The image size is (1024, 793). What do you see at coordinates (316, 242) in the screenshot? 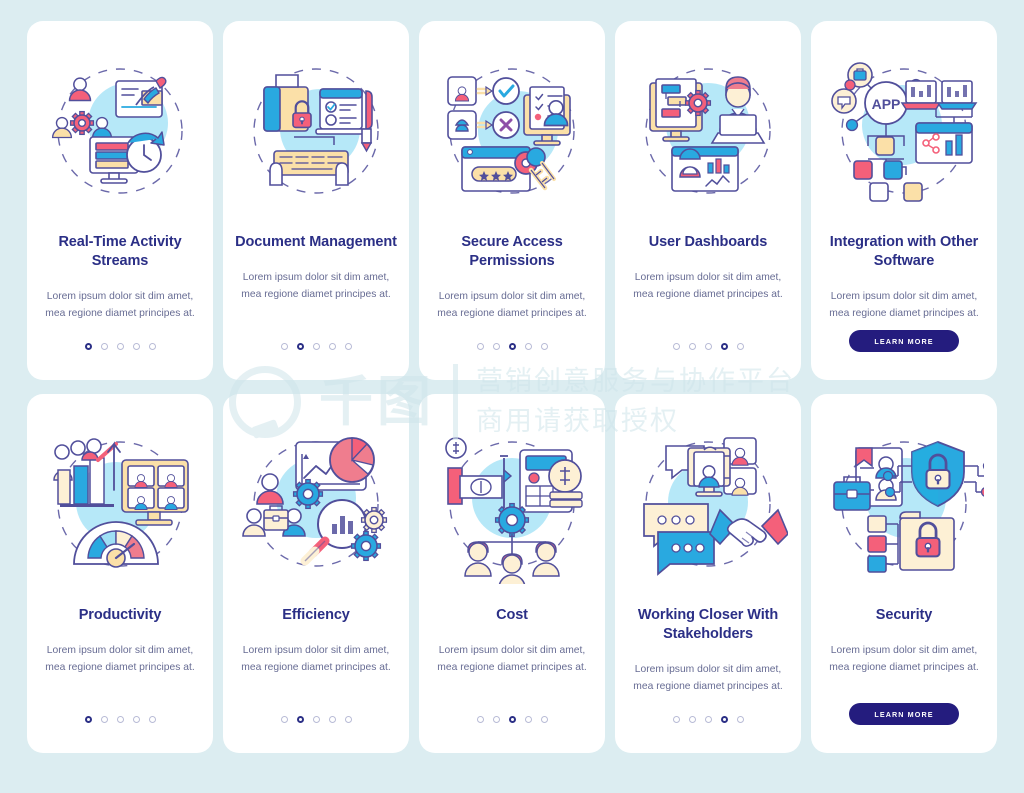
I see `card-title: Document Management` at bounding box center [316, 242].